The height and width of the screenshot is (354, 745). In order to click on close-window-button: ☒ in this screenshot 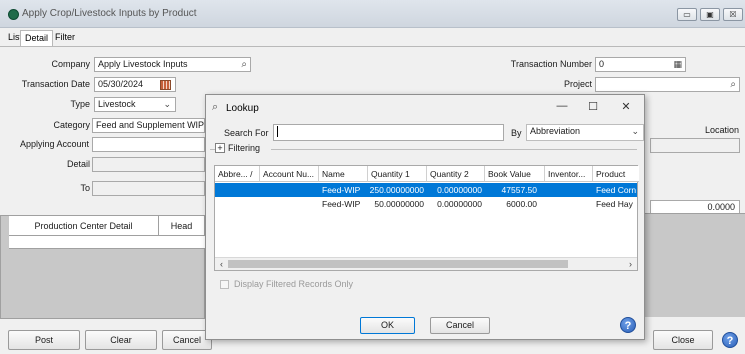, I will do `click(733, 14)`.